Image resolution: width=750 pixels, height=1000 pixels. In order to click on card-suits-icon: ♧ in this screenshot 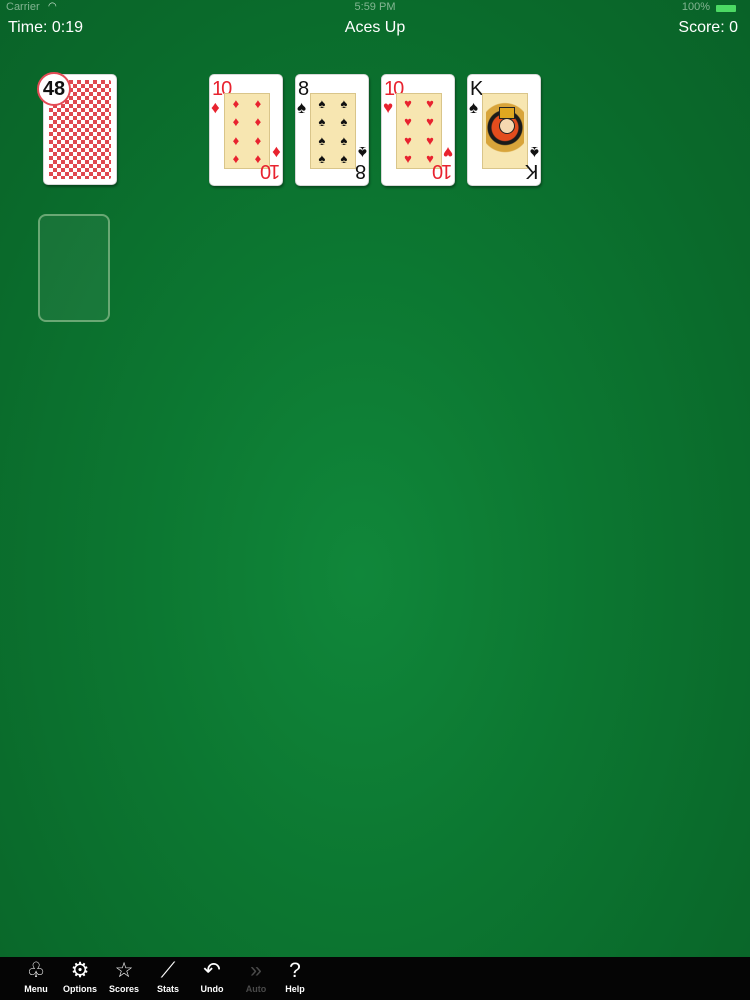, I will do `click(36, 970)`.